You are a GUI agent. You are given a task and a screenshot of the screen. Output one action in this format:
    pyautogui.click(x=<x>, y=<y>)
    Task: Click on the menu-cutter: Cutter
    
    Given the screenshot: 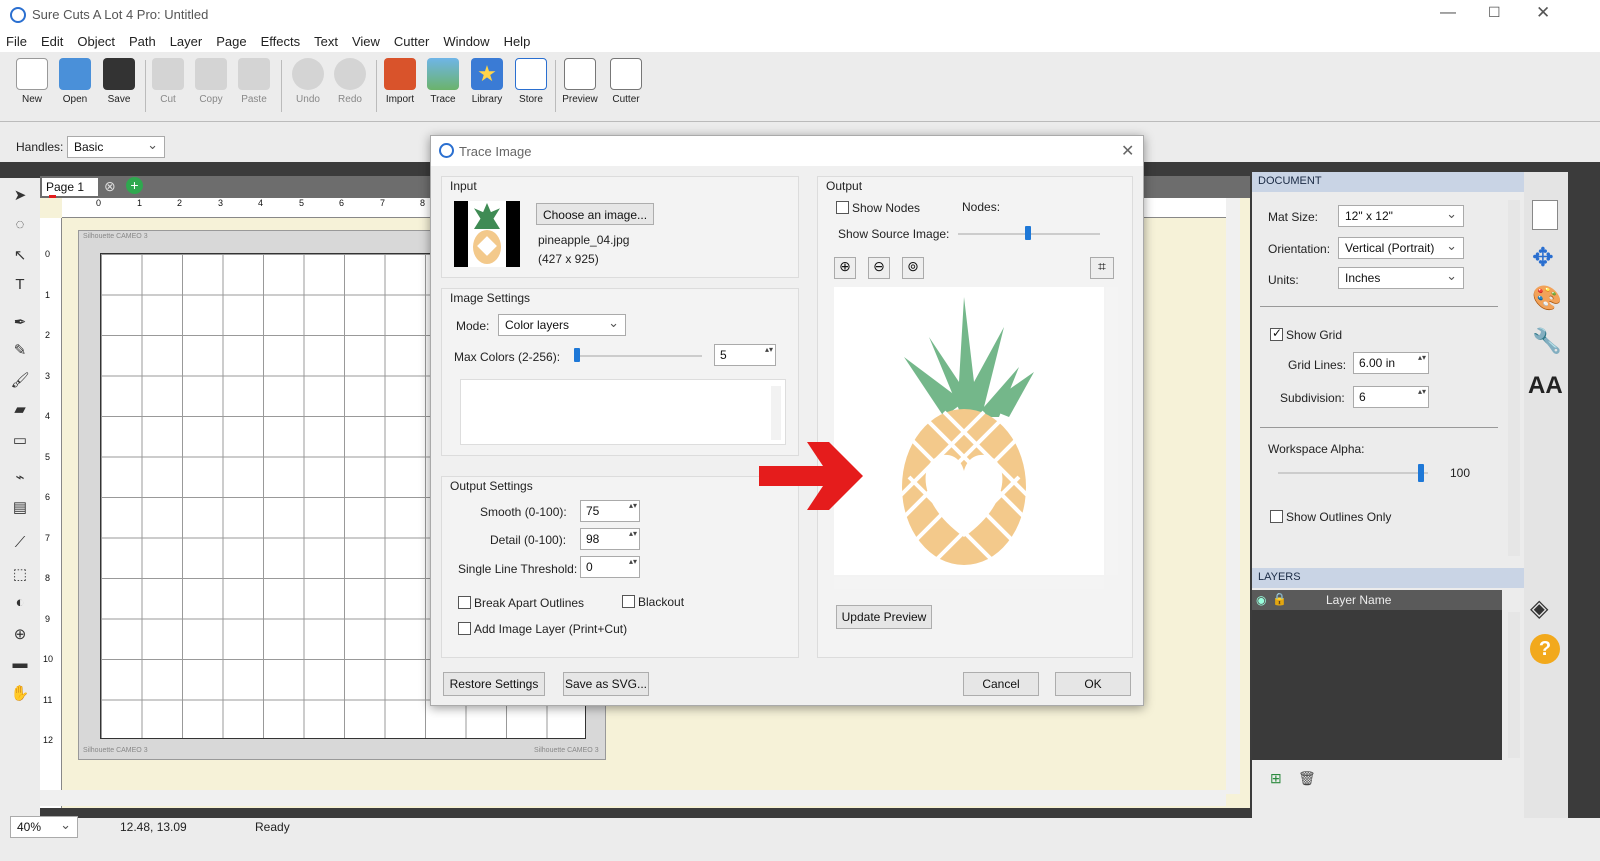 What is the action you would take?
    pyautogui.click(x=411, y=41)
    